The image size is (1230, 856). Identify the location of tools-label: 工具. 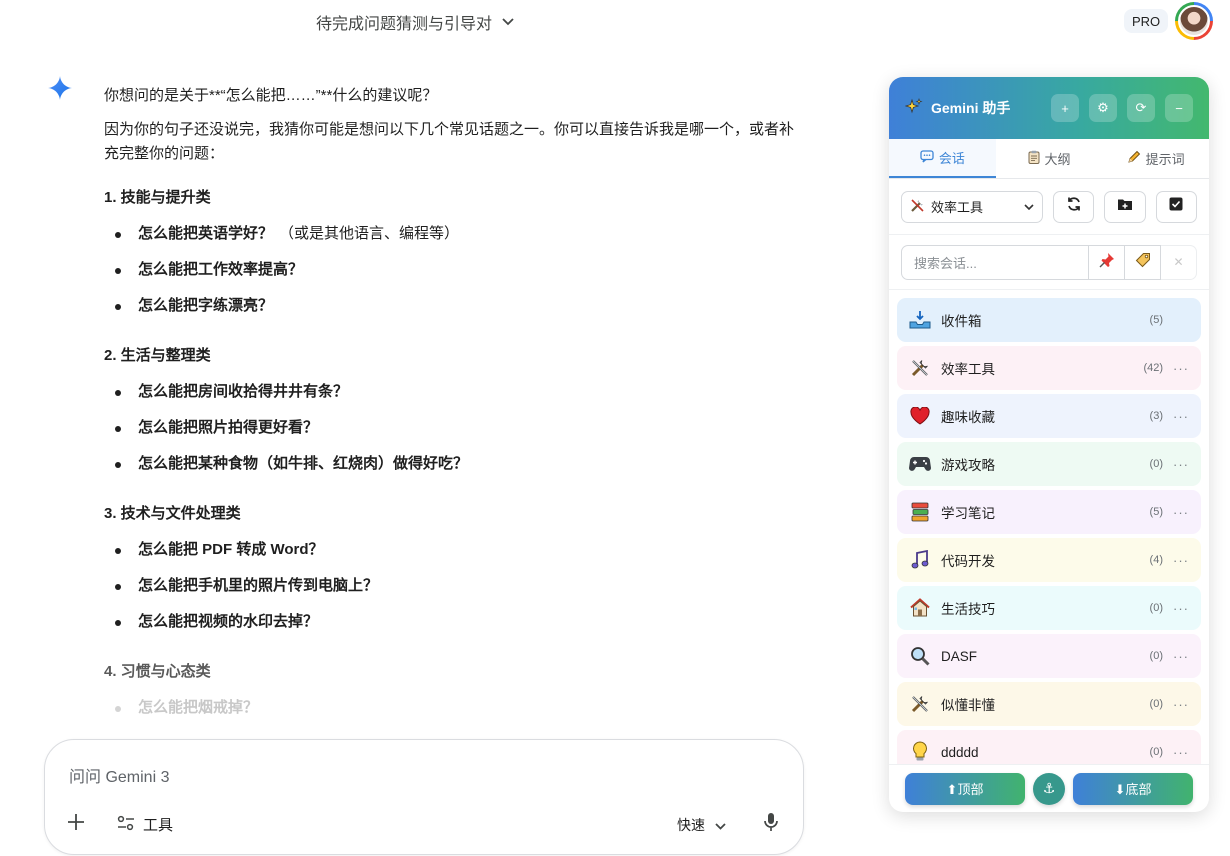
(158, 825).